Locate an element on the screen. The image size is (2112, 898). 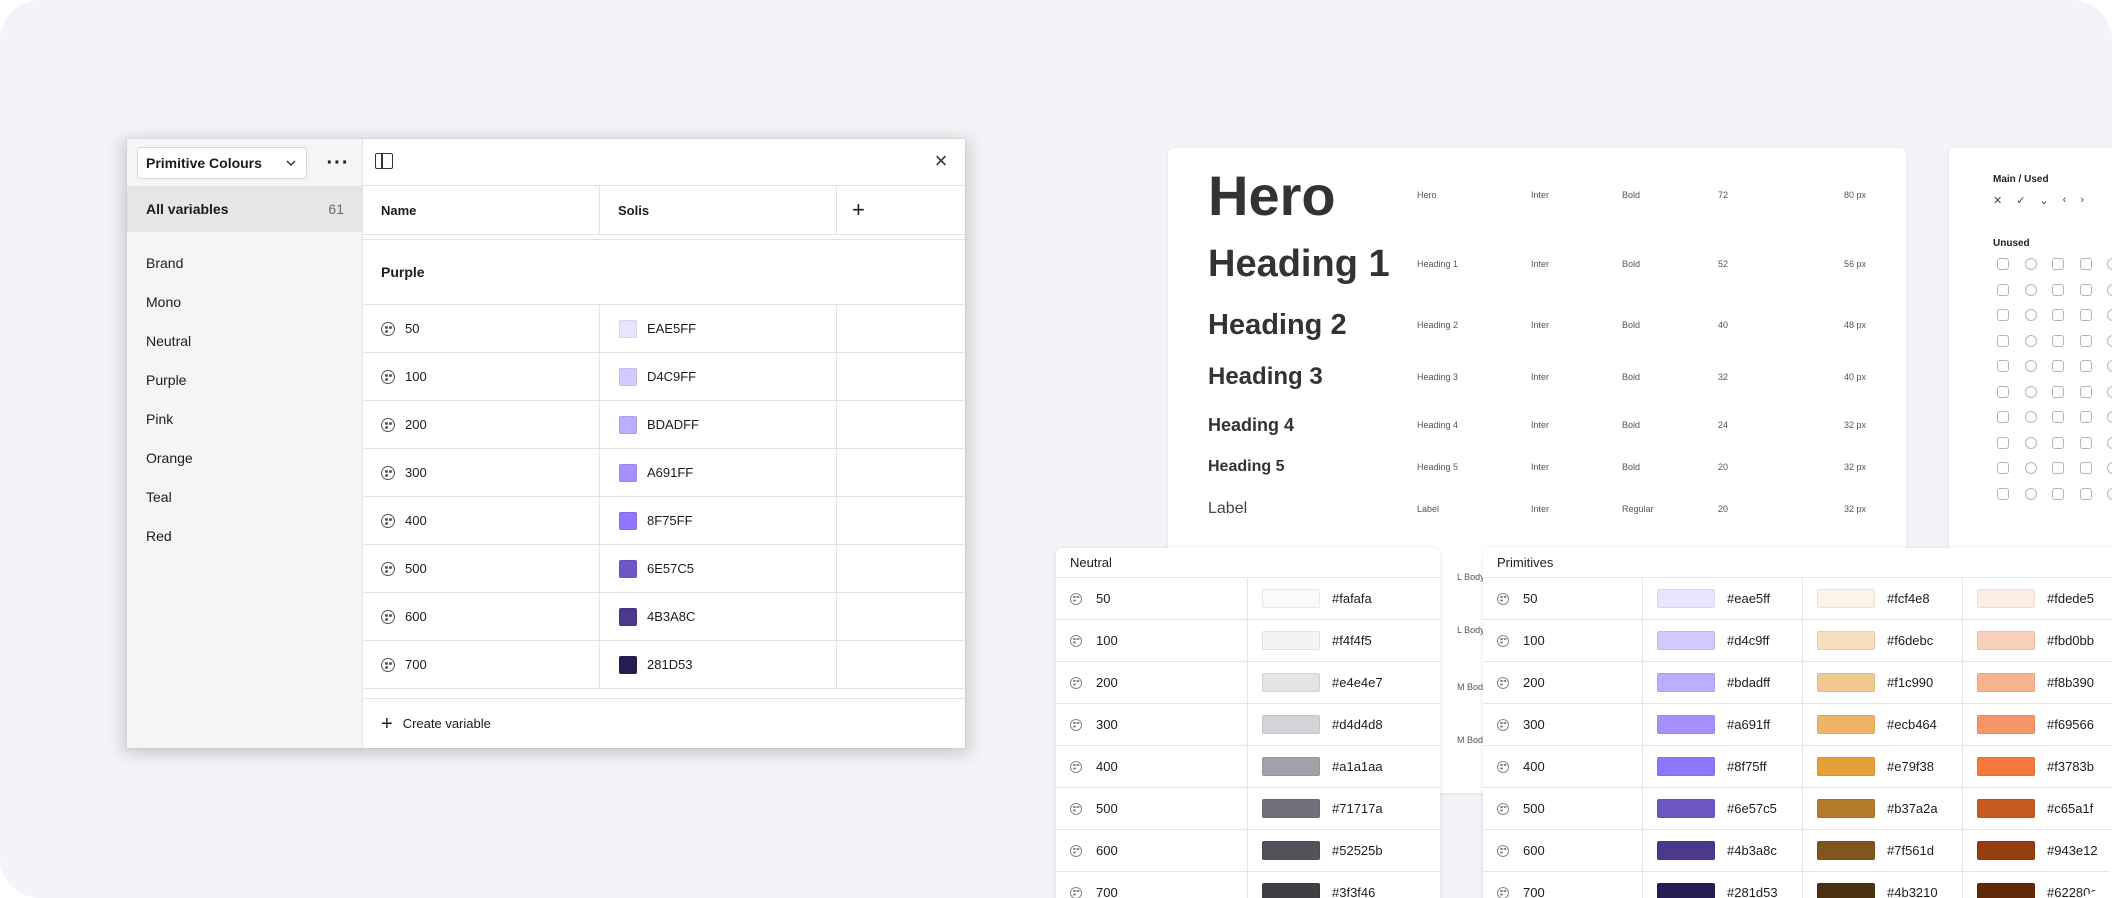
variable-row: 200 BDADFF is located at coordinates (664, 425).